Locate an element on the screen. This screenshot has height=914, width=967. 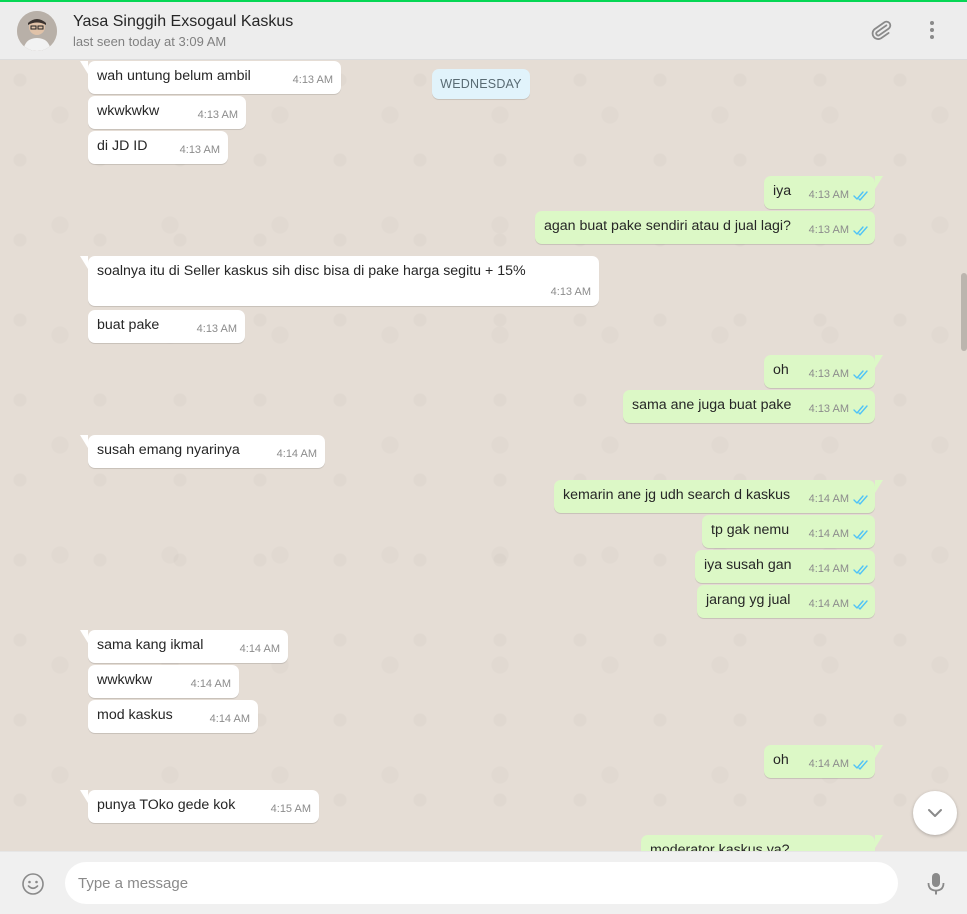
microphone-icon is located at coordinates (936, 884).